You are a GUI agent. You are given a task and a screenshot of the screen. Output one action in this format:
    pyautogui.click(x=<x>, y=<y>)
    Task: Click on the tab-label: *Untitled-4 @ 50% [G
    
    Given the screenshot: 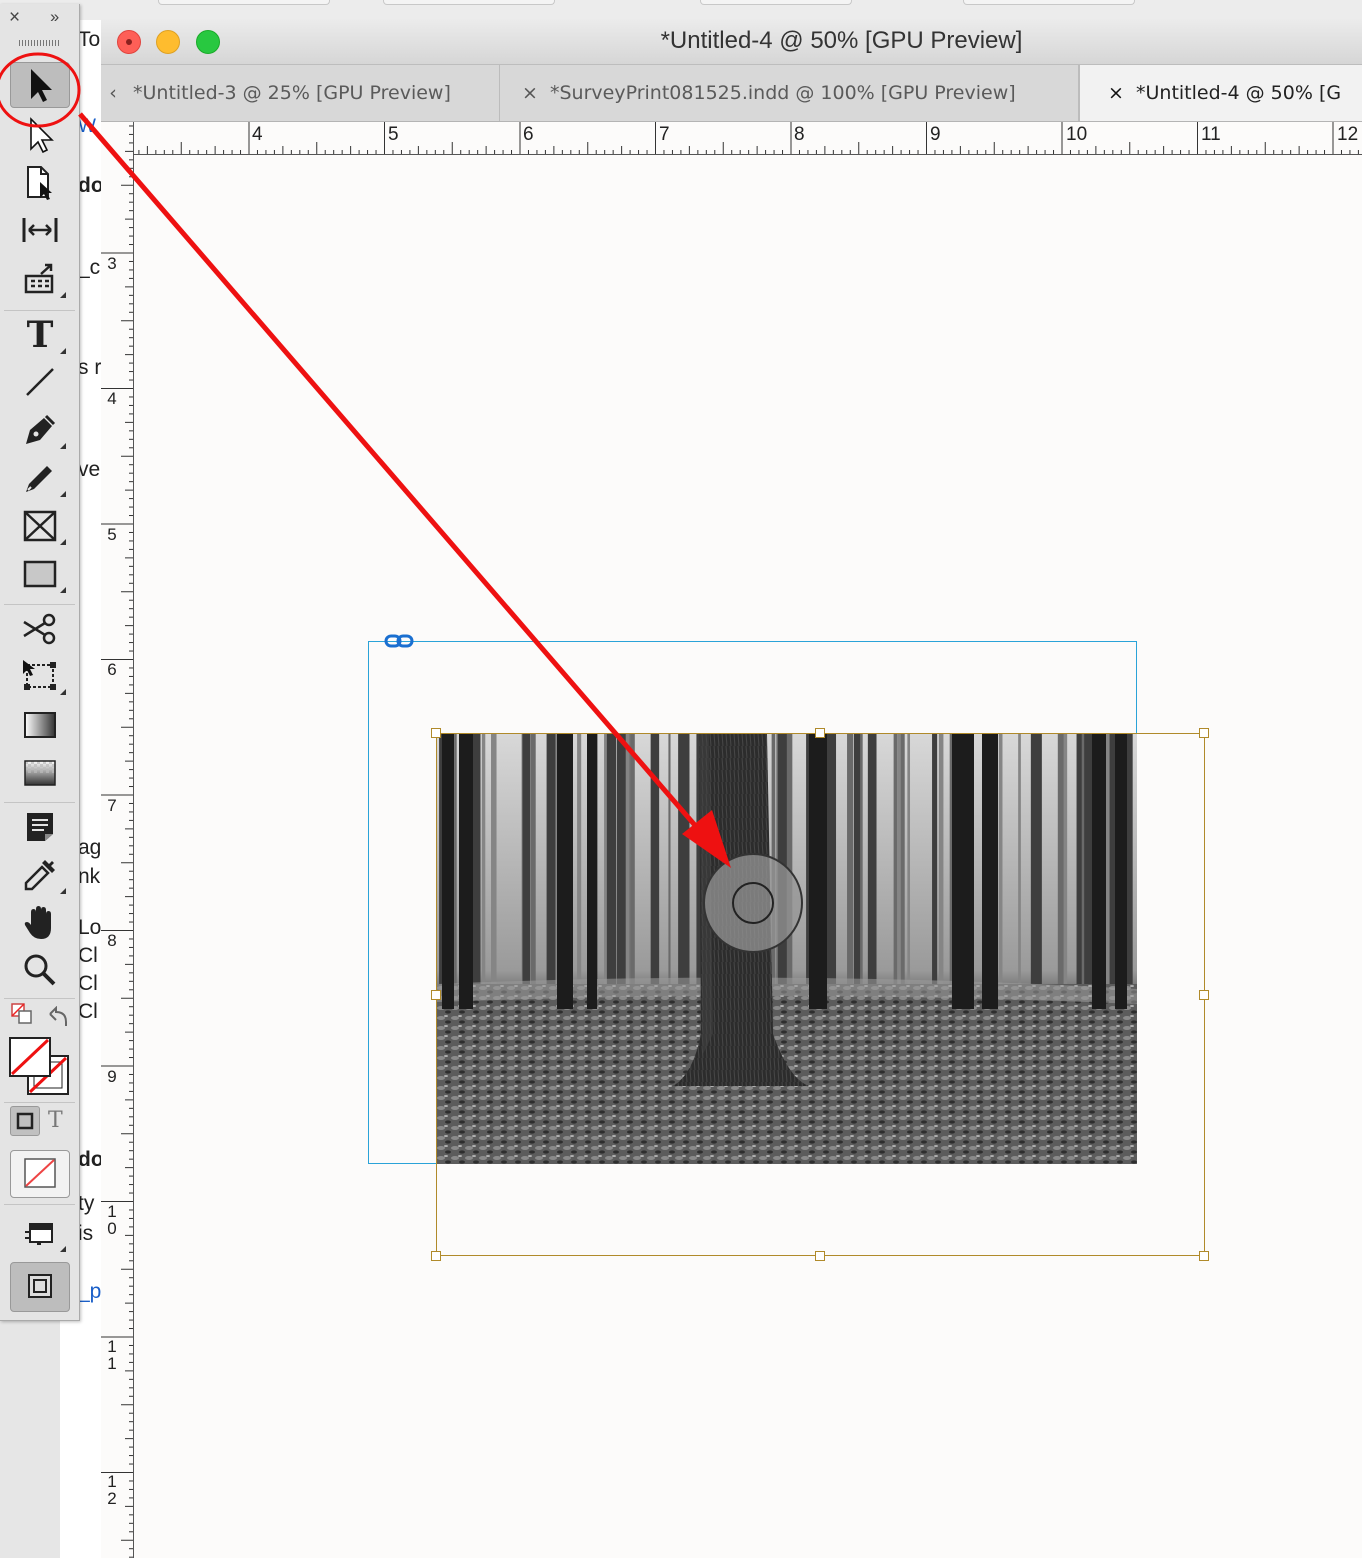 What is the action you would take?
    pyautogui.click(x=1239, y=93)
    